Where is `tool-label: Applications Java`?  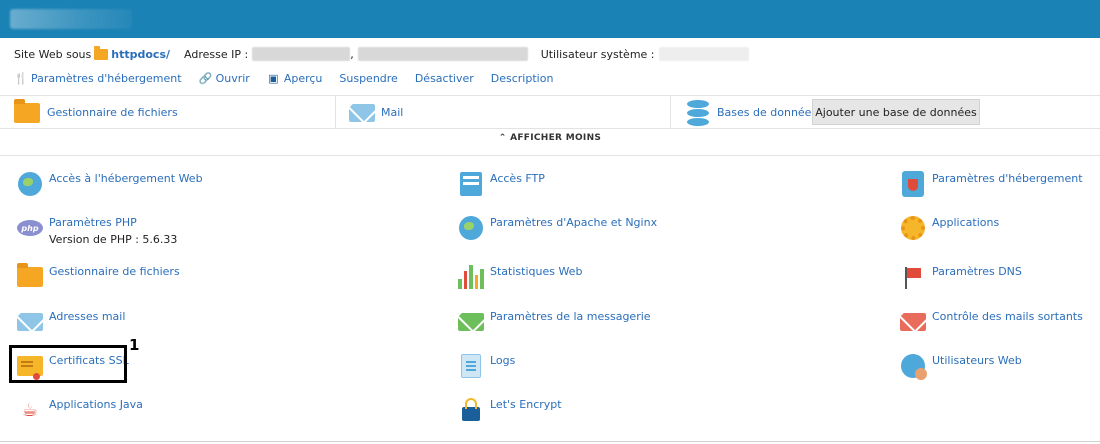
tool-label: Applications Java is located at coordinates (96, 404).